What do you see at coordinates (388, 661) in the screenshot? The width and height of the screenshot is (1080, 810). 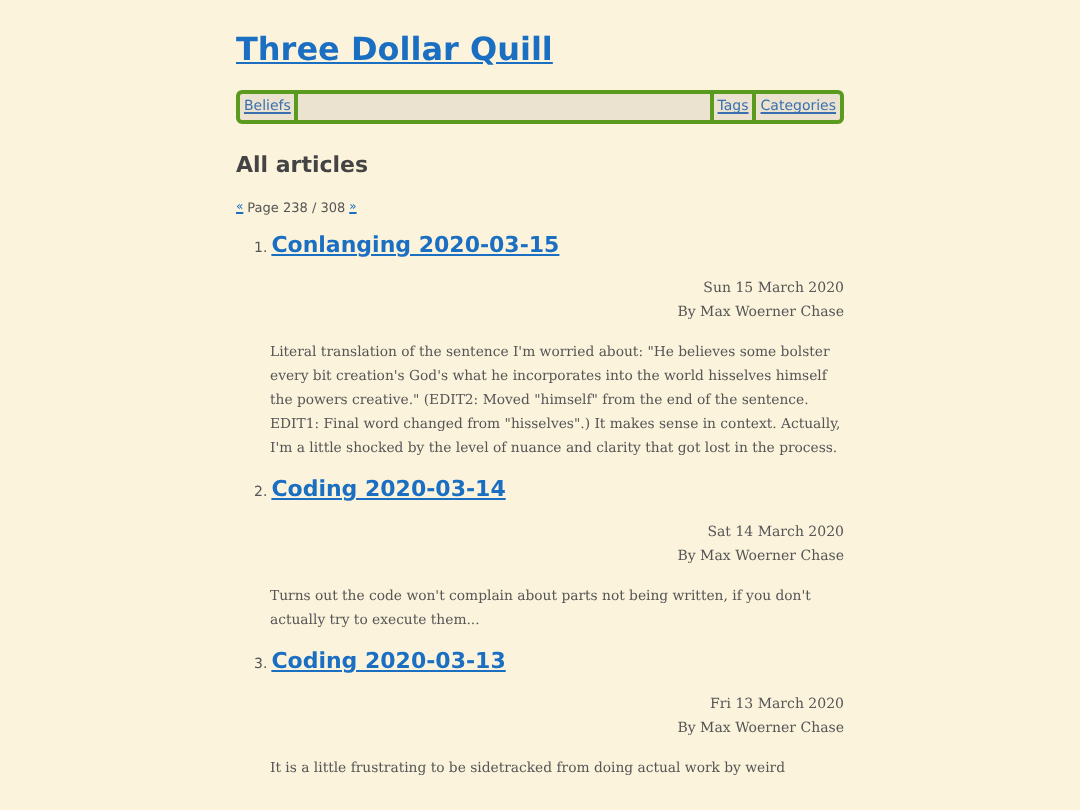 I see `article-title-link: Coding 2020-03-13` at bounding box center [388, 661].